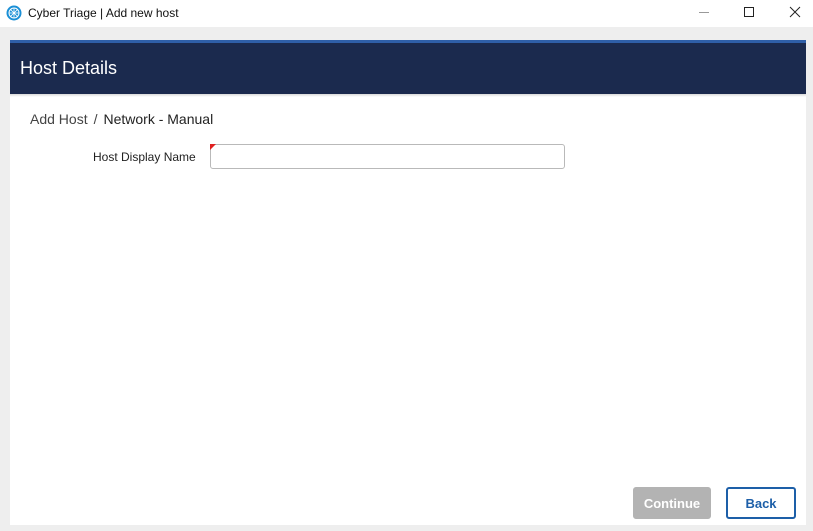  I want to click on maximize-icon, so click(749, 14).